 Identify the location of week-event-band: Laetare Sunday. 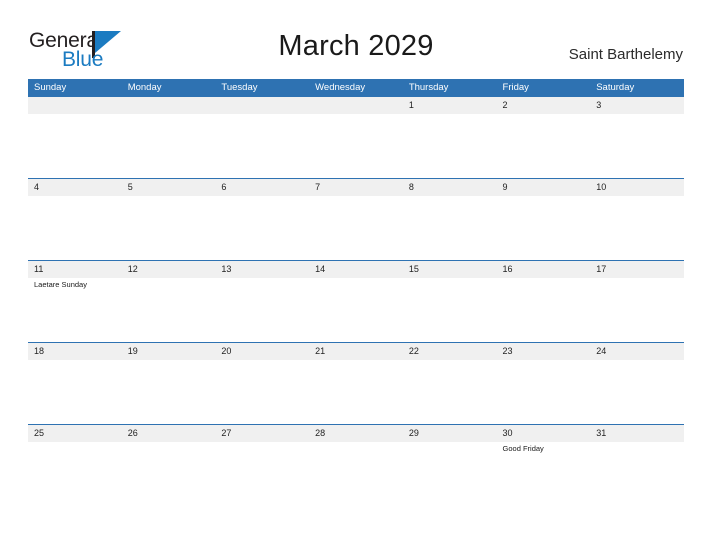
(356, 310).